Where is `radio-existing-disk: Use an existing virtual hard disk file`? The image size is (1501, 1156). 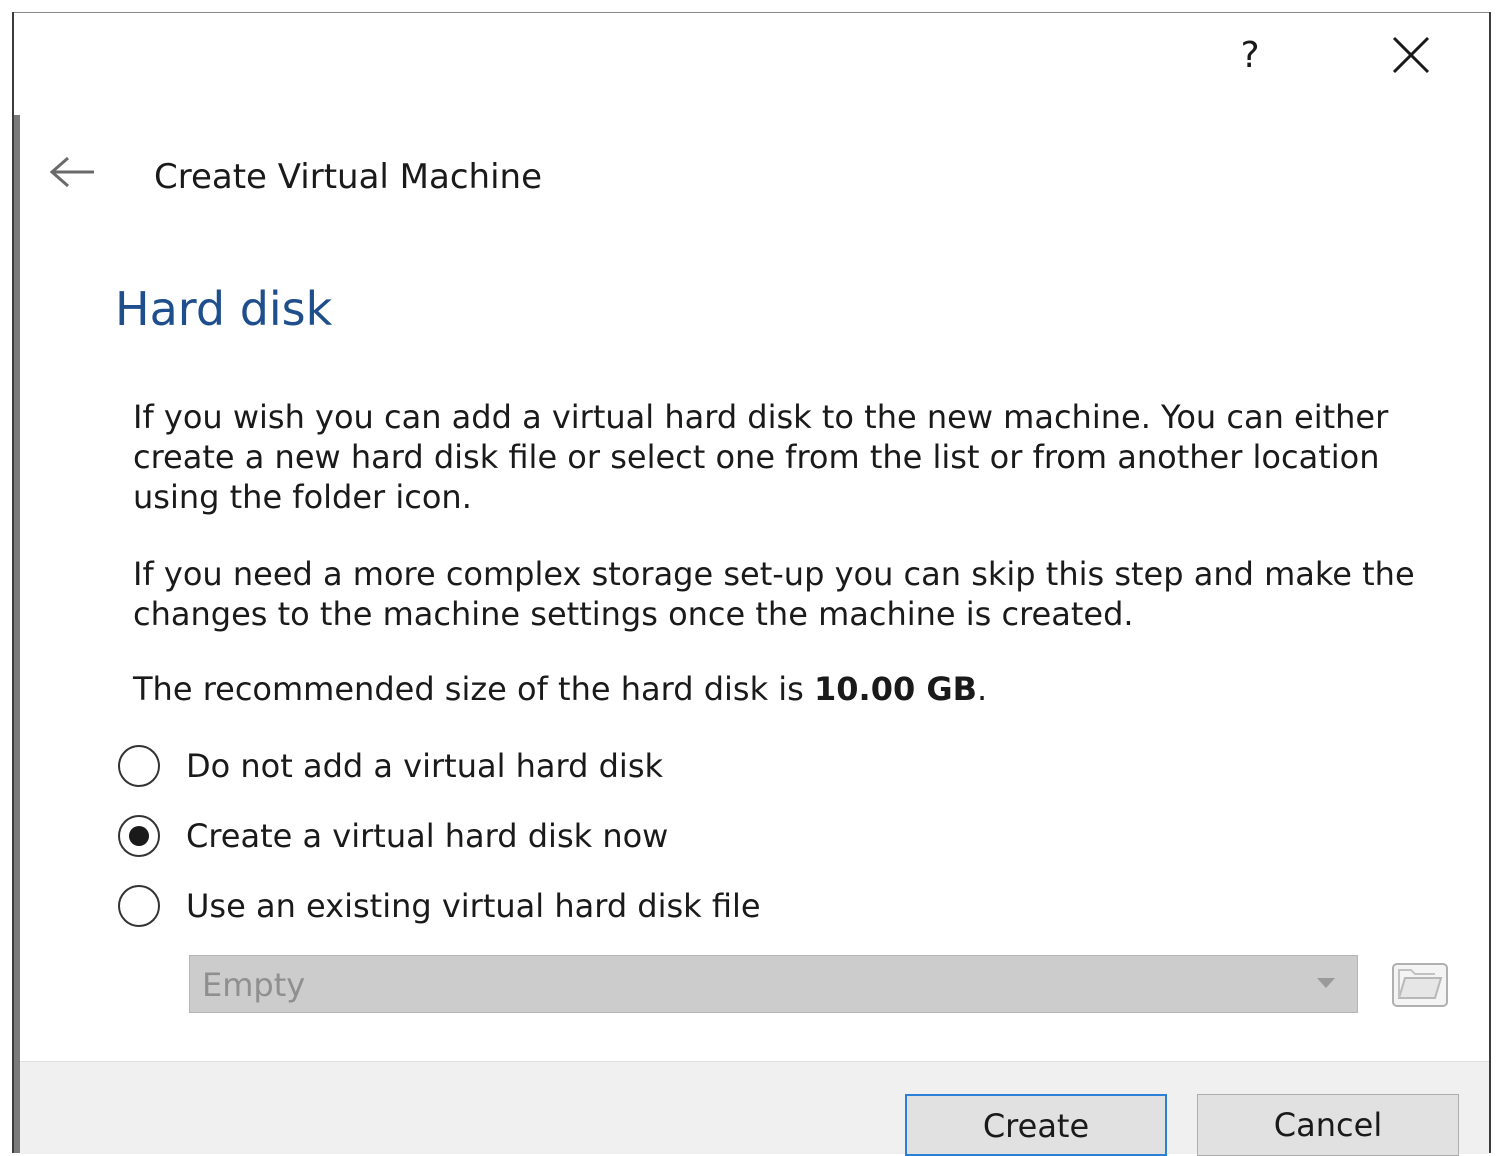
radio-existing-disk: Use an existing virtual hard disk file is located at coordinates (439, 906).